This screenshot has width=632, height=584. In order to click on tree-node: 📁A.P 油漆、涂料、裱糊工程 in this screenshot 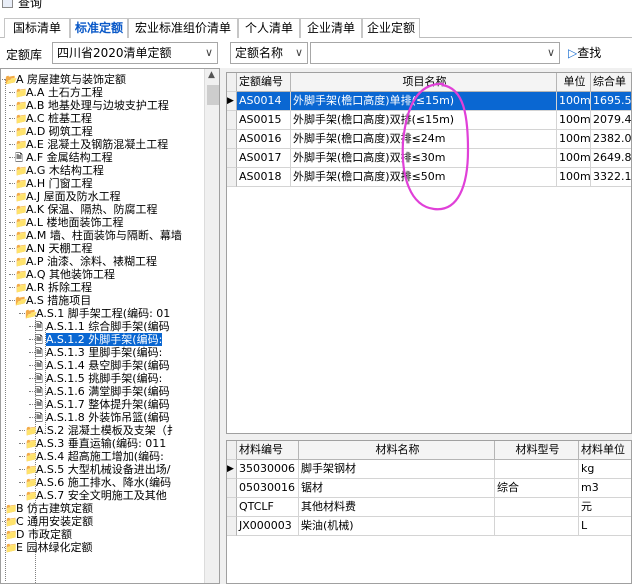, I will do `click(83, 261)`.